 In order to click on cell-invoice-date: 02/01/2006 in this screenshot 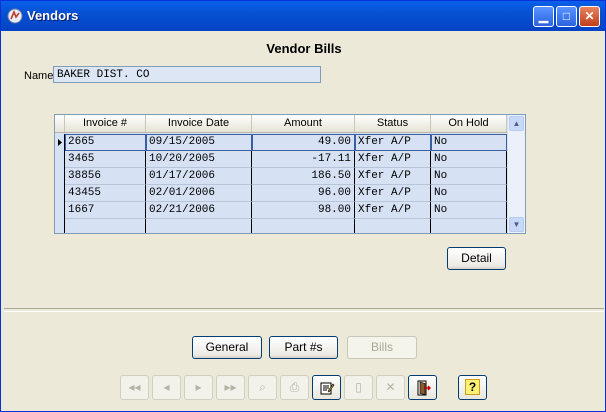, I will do `click(199, 193)`.